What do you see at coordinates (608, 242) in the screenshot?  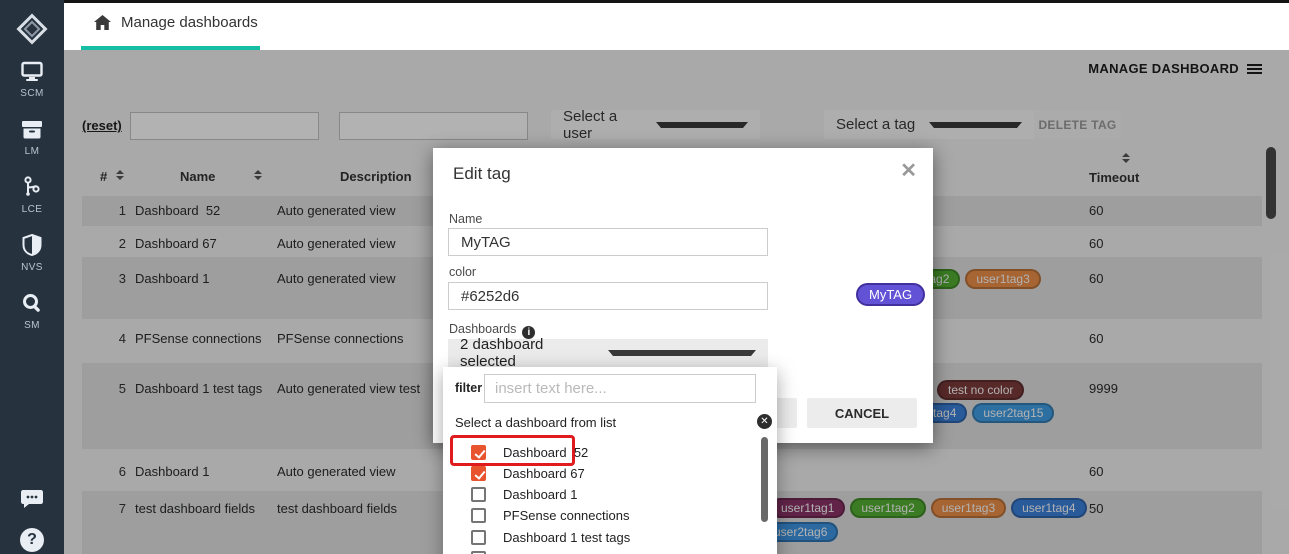 I see `tag-name-input` at bounding box center [608, 242].